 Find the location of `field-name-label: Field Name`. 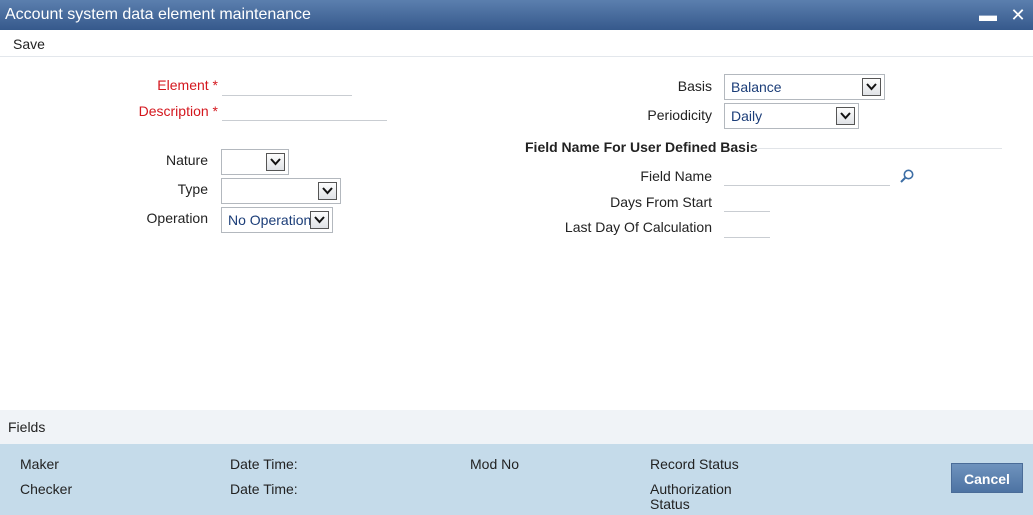

field-name-label: Field Name is located at coordinates (676, 176).